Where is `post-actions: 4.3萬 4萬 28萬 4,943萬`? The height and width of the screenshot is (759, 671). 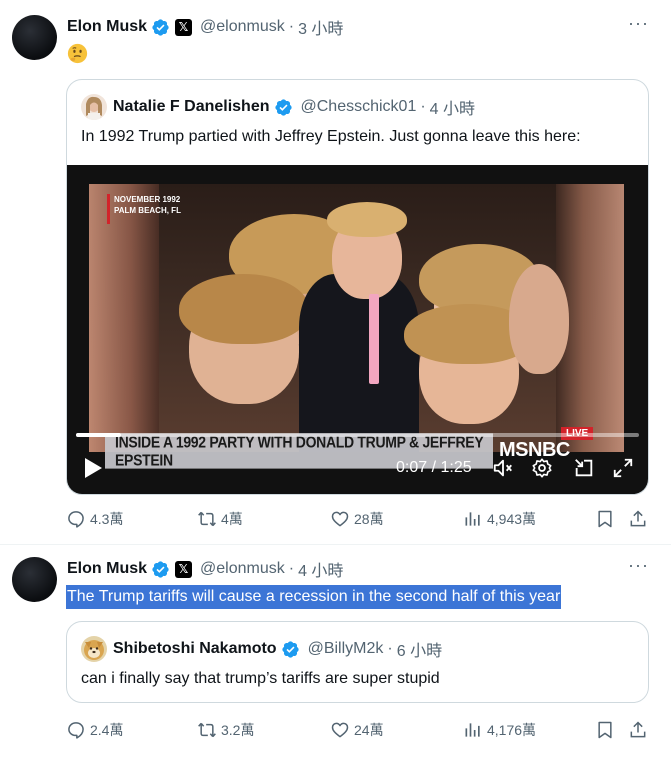 post-actions: 4.3萬 4萬 28萬 4,943萬 is located at coordinates (361, 519).